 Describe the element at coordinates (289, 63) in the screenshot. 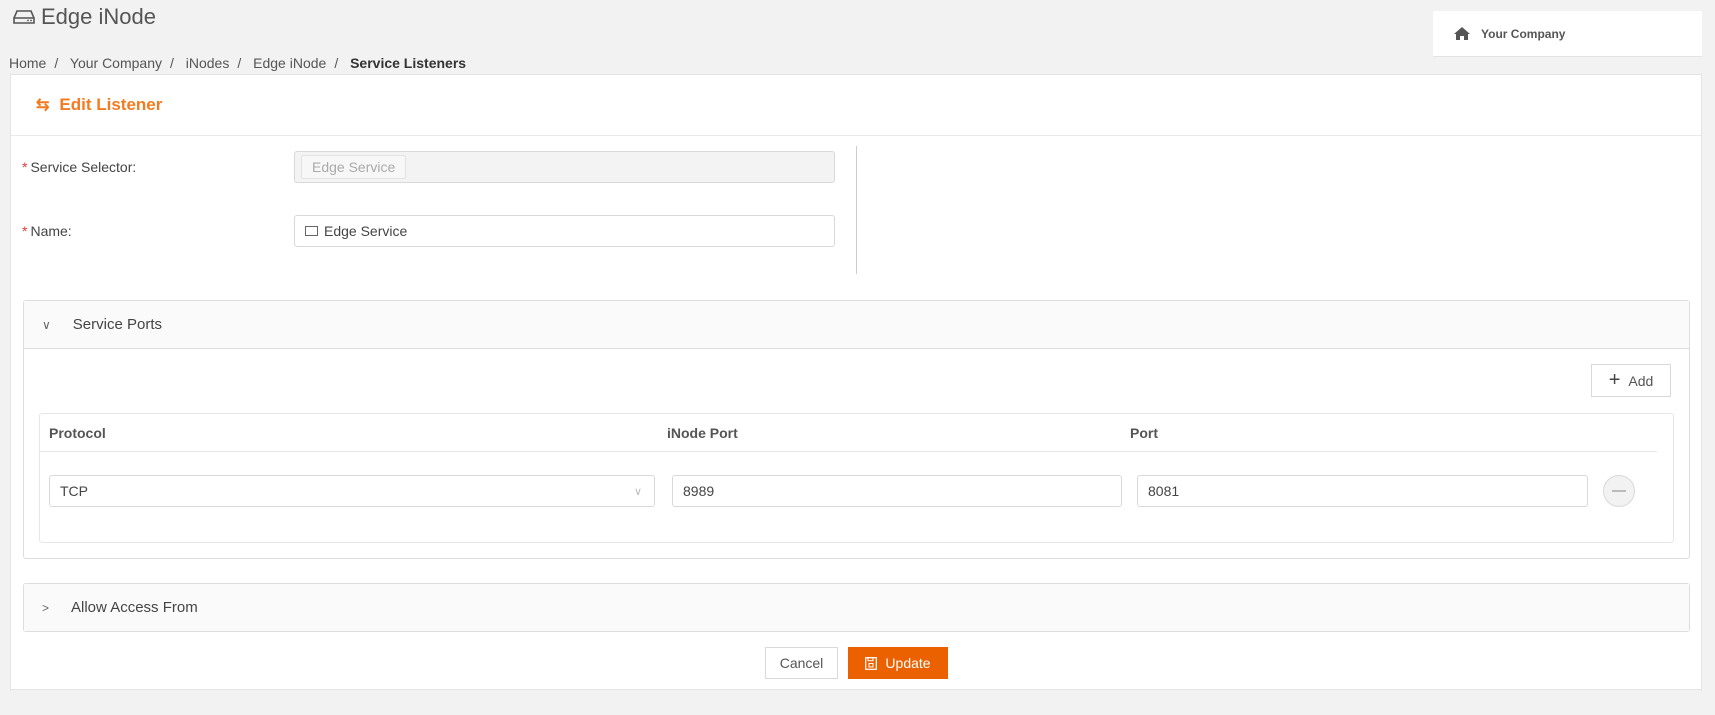

I see `breadcrumb-inode: Edge iNode` at that location.